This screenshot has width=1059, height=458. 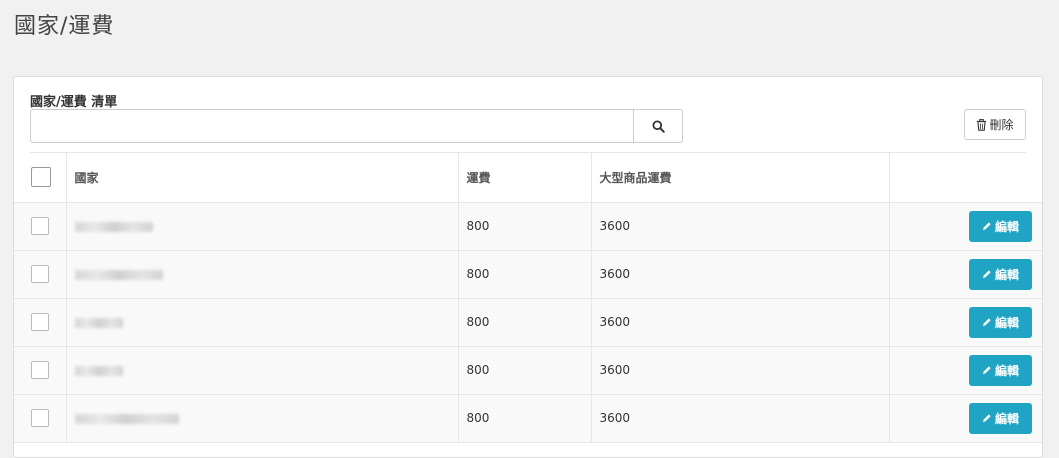 What do you see at coordinates (64, 26) in the screenshot?
I see `page-title: 國家/運費` at bounding box center [64, 26].